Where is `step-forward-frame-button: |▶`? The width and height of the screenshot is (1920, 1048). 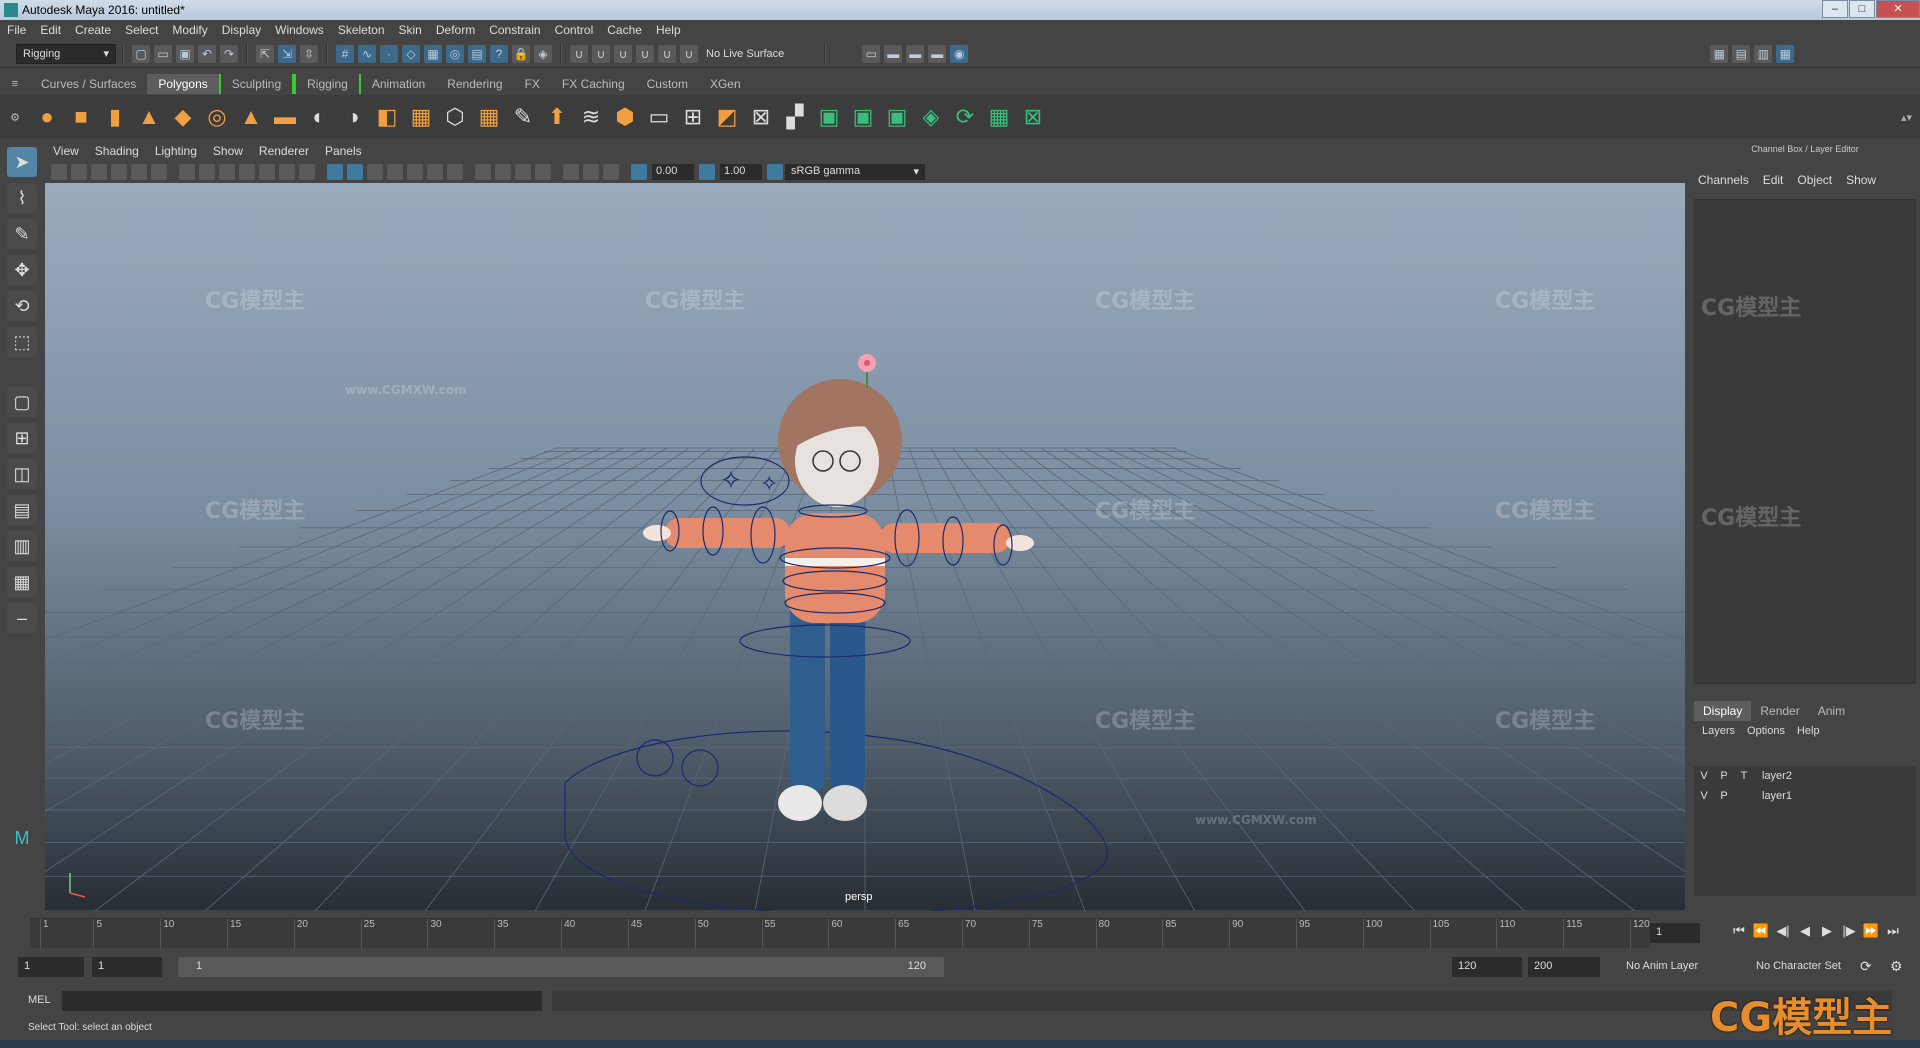 step-forward-frame-button: |▶ is located at coordinates (1849, 933).